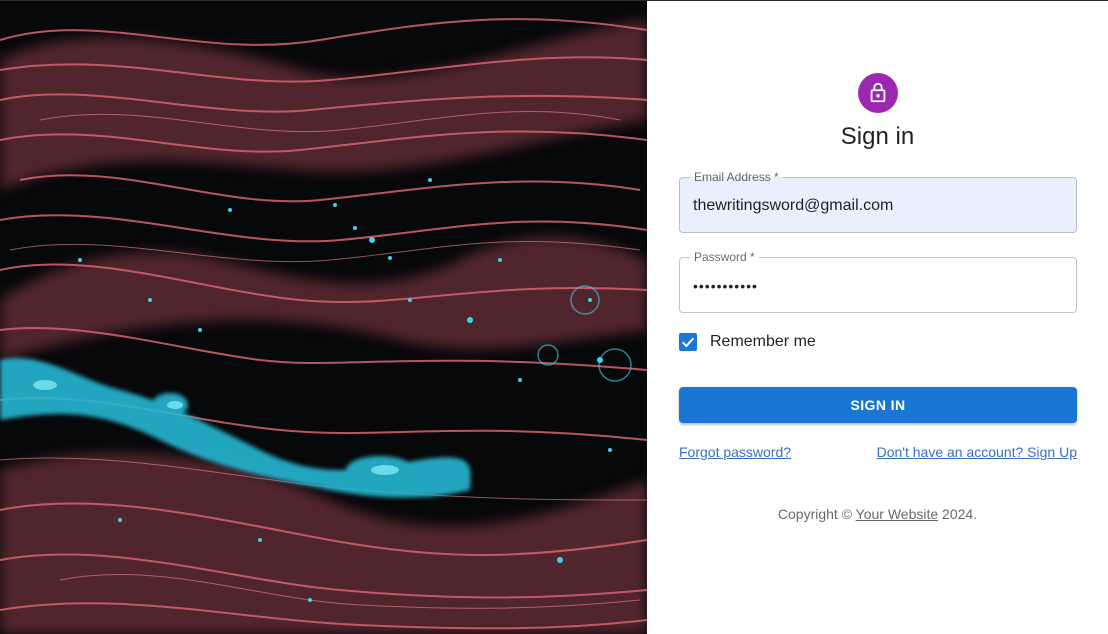 Image resolution: width=1108 pixels, height=634 pixels. I want to click on email-label: Email Address *, so click(736, 177).